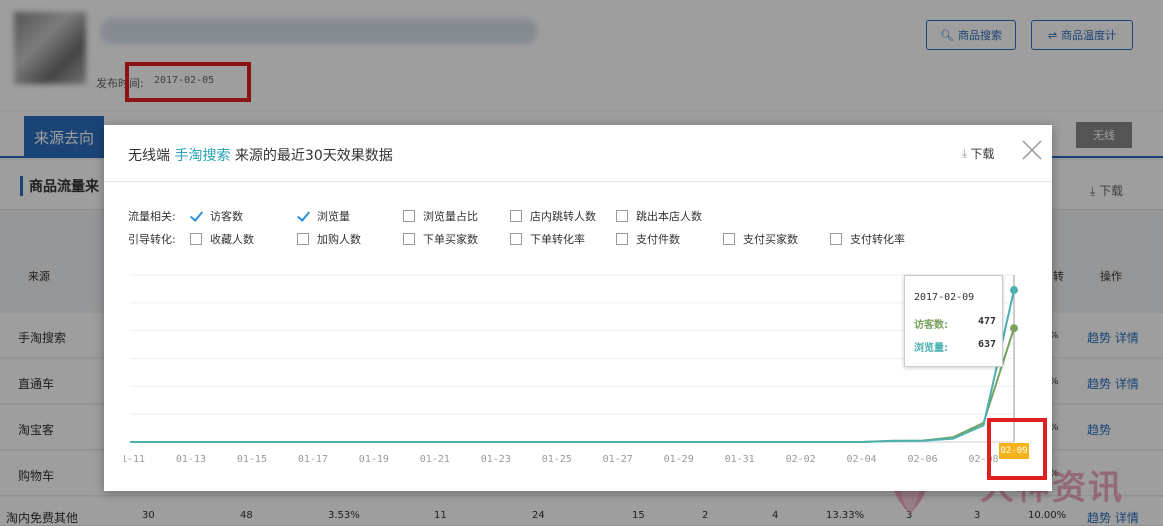 This screenshot has height=526, width=1163. I want to click on x-tick-label: 02-02, so click(801, 459).